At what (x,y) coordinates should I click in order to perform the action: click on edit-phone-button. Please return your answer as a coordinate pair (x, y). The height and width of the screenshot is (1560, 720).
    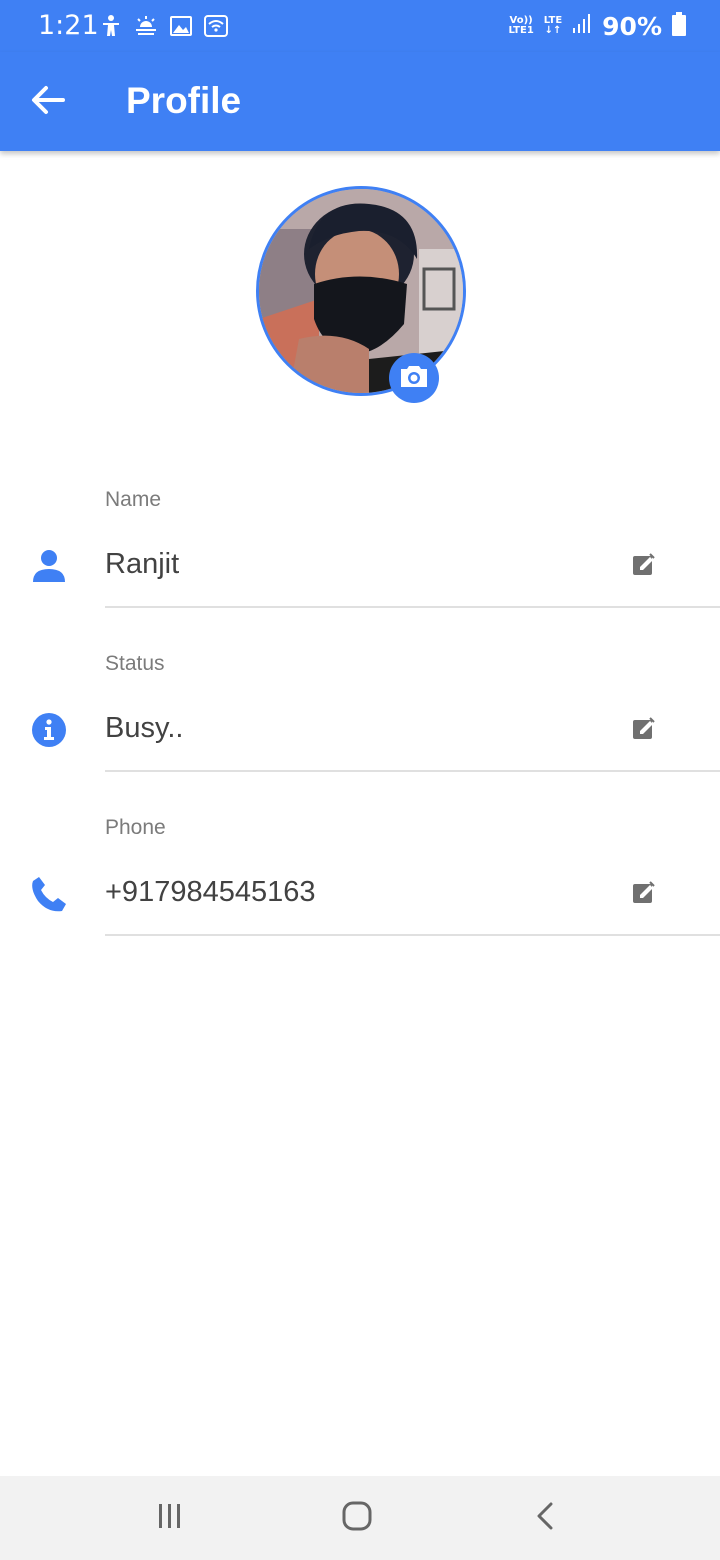
    Looking at the image, I should click on (644, 894).